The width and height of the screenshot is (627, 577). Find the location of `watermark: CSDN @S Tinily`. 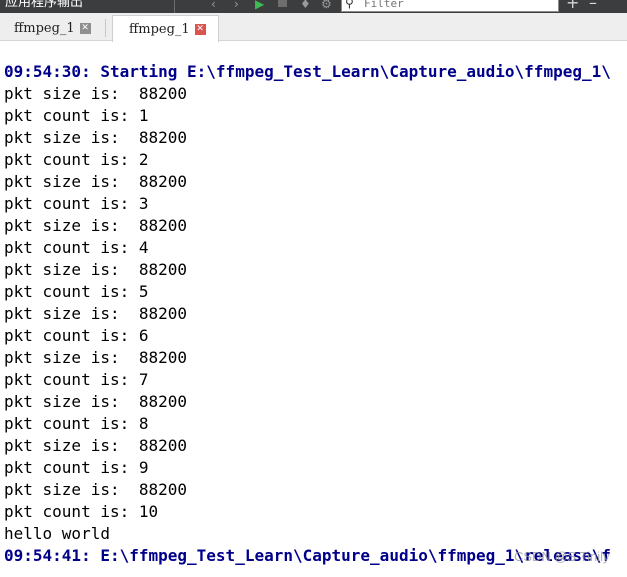

watermark: CSDN @S Tinily is located at coordinates (562, 556).